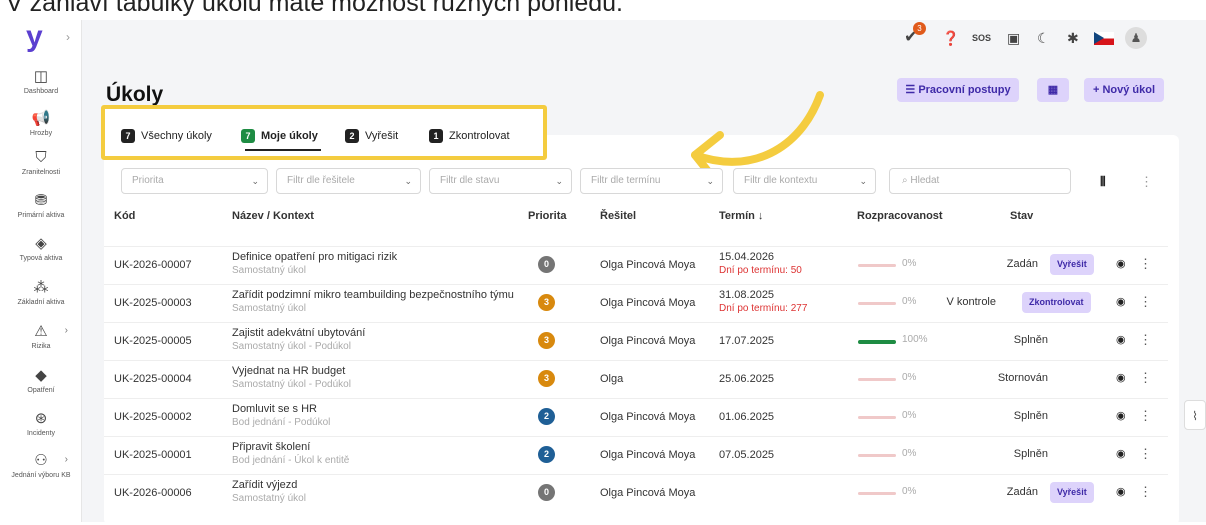 This screenshot has width=1206, height=525. I want to click on header-name: Název / Kontext, so click(273, 216).